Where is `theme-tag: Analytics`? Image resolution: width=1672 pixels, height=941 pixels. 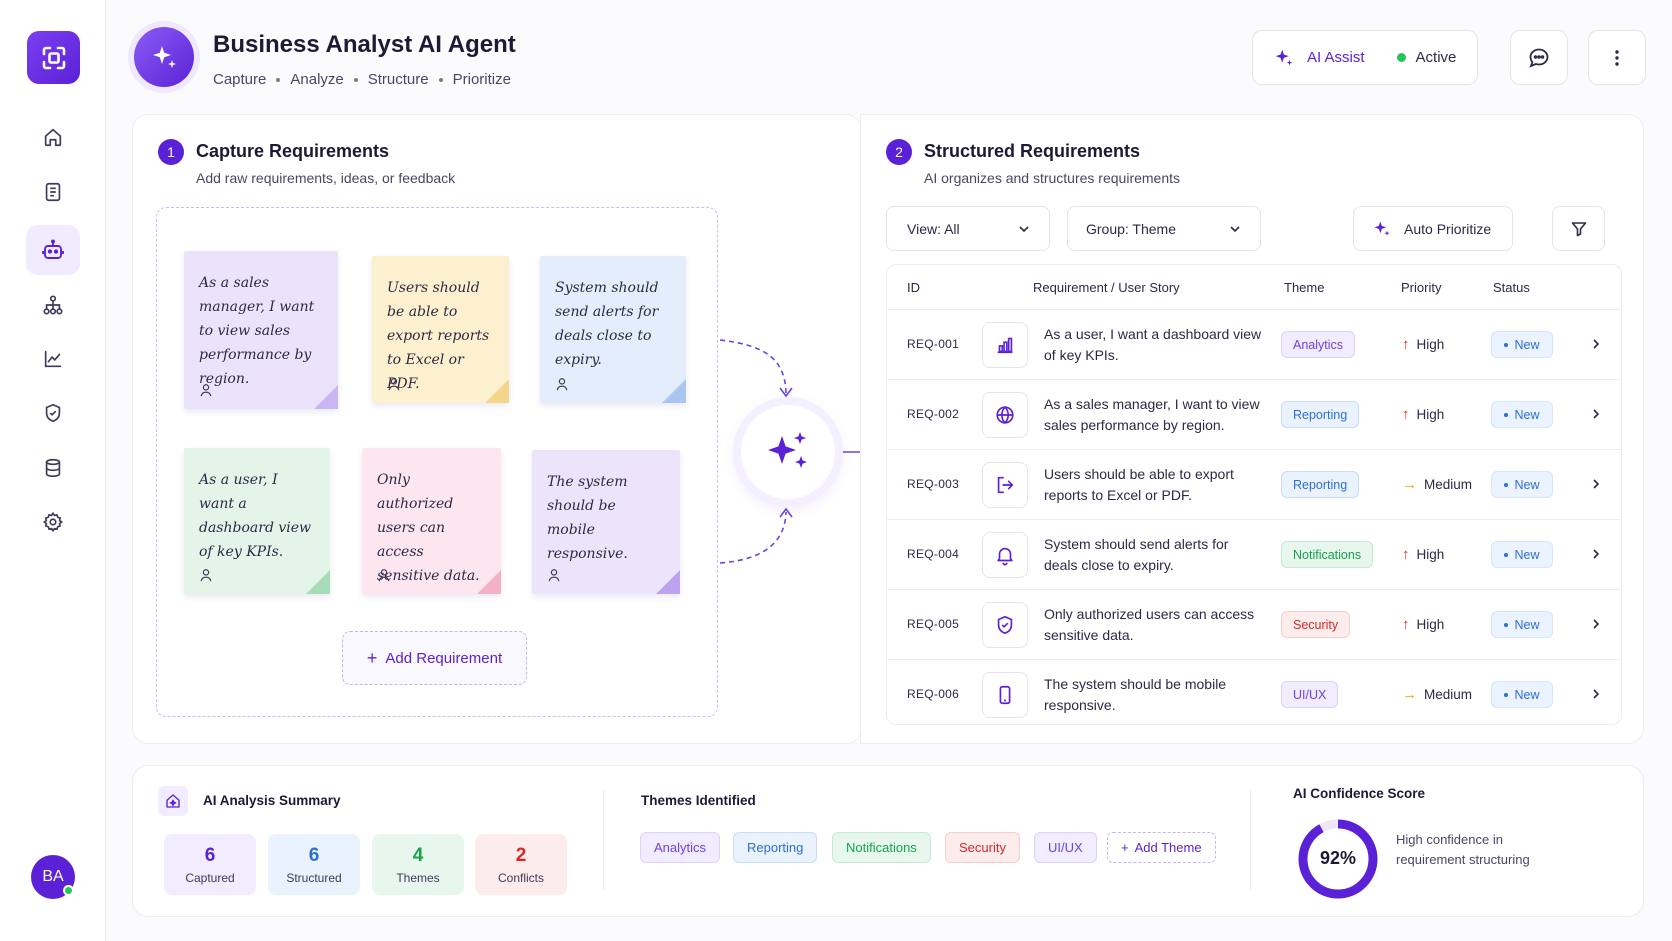 theme-tag: Analytics is located at coordinates (1318, 344).